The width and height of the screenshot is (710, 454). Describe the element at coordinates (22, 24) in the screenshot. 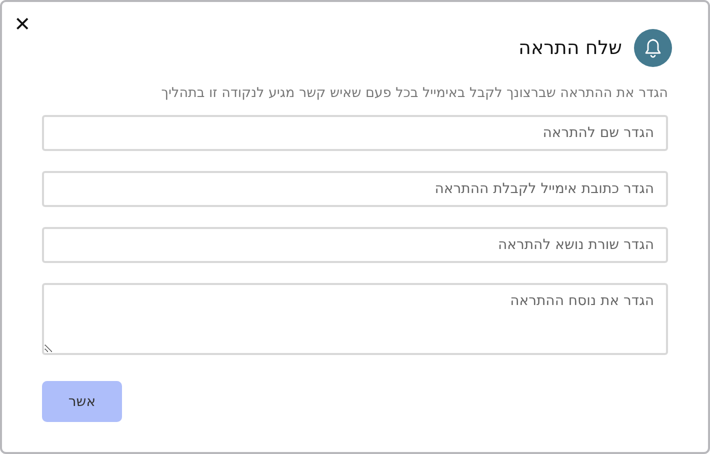

I see `close-button: ✕` at that location.